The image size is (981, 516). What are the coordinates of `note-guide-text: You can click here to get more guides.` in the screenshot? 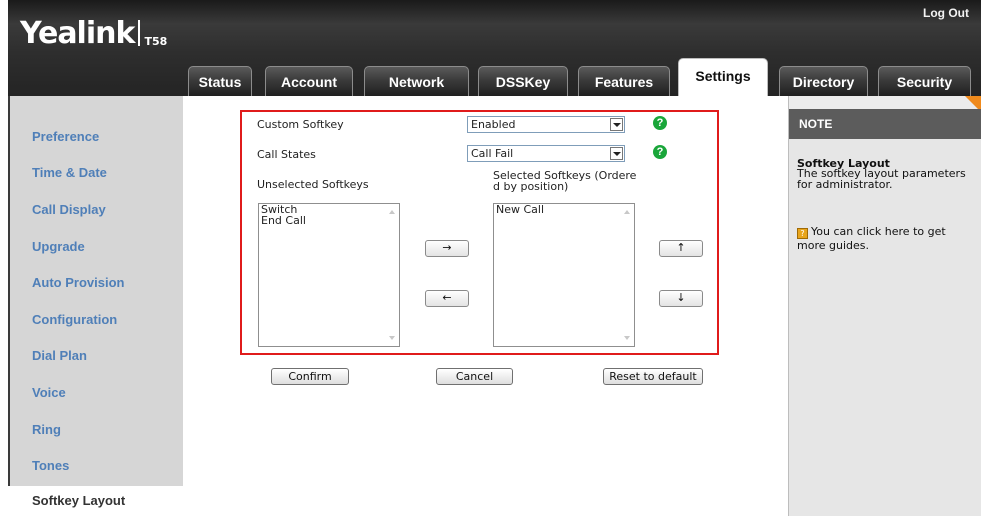 It's located at (871, 238).